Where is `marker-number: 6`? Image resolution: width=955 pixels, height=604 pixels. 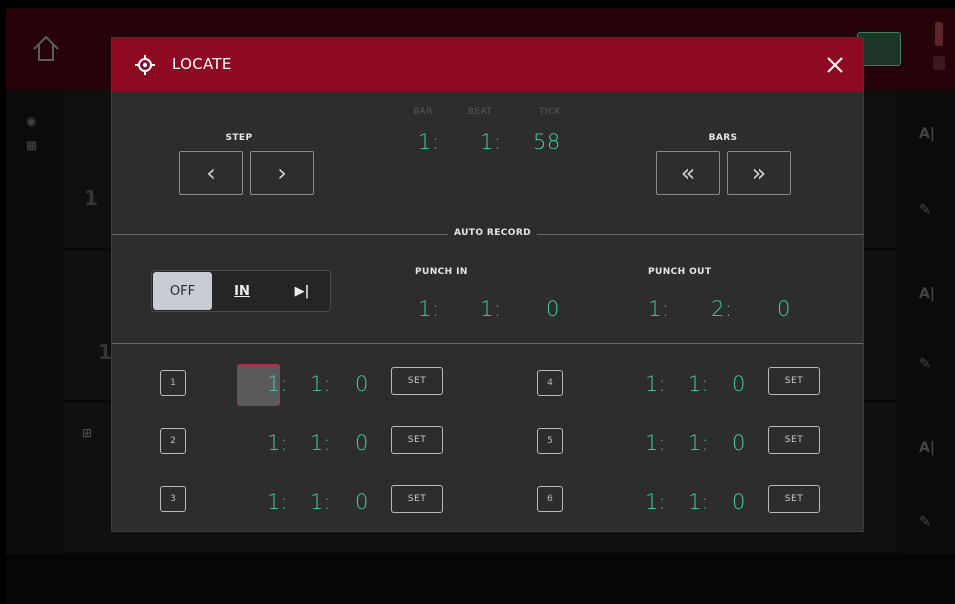 marker-number: 6 is located at coordinates (550, 499).